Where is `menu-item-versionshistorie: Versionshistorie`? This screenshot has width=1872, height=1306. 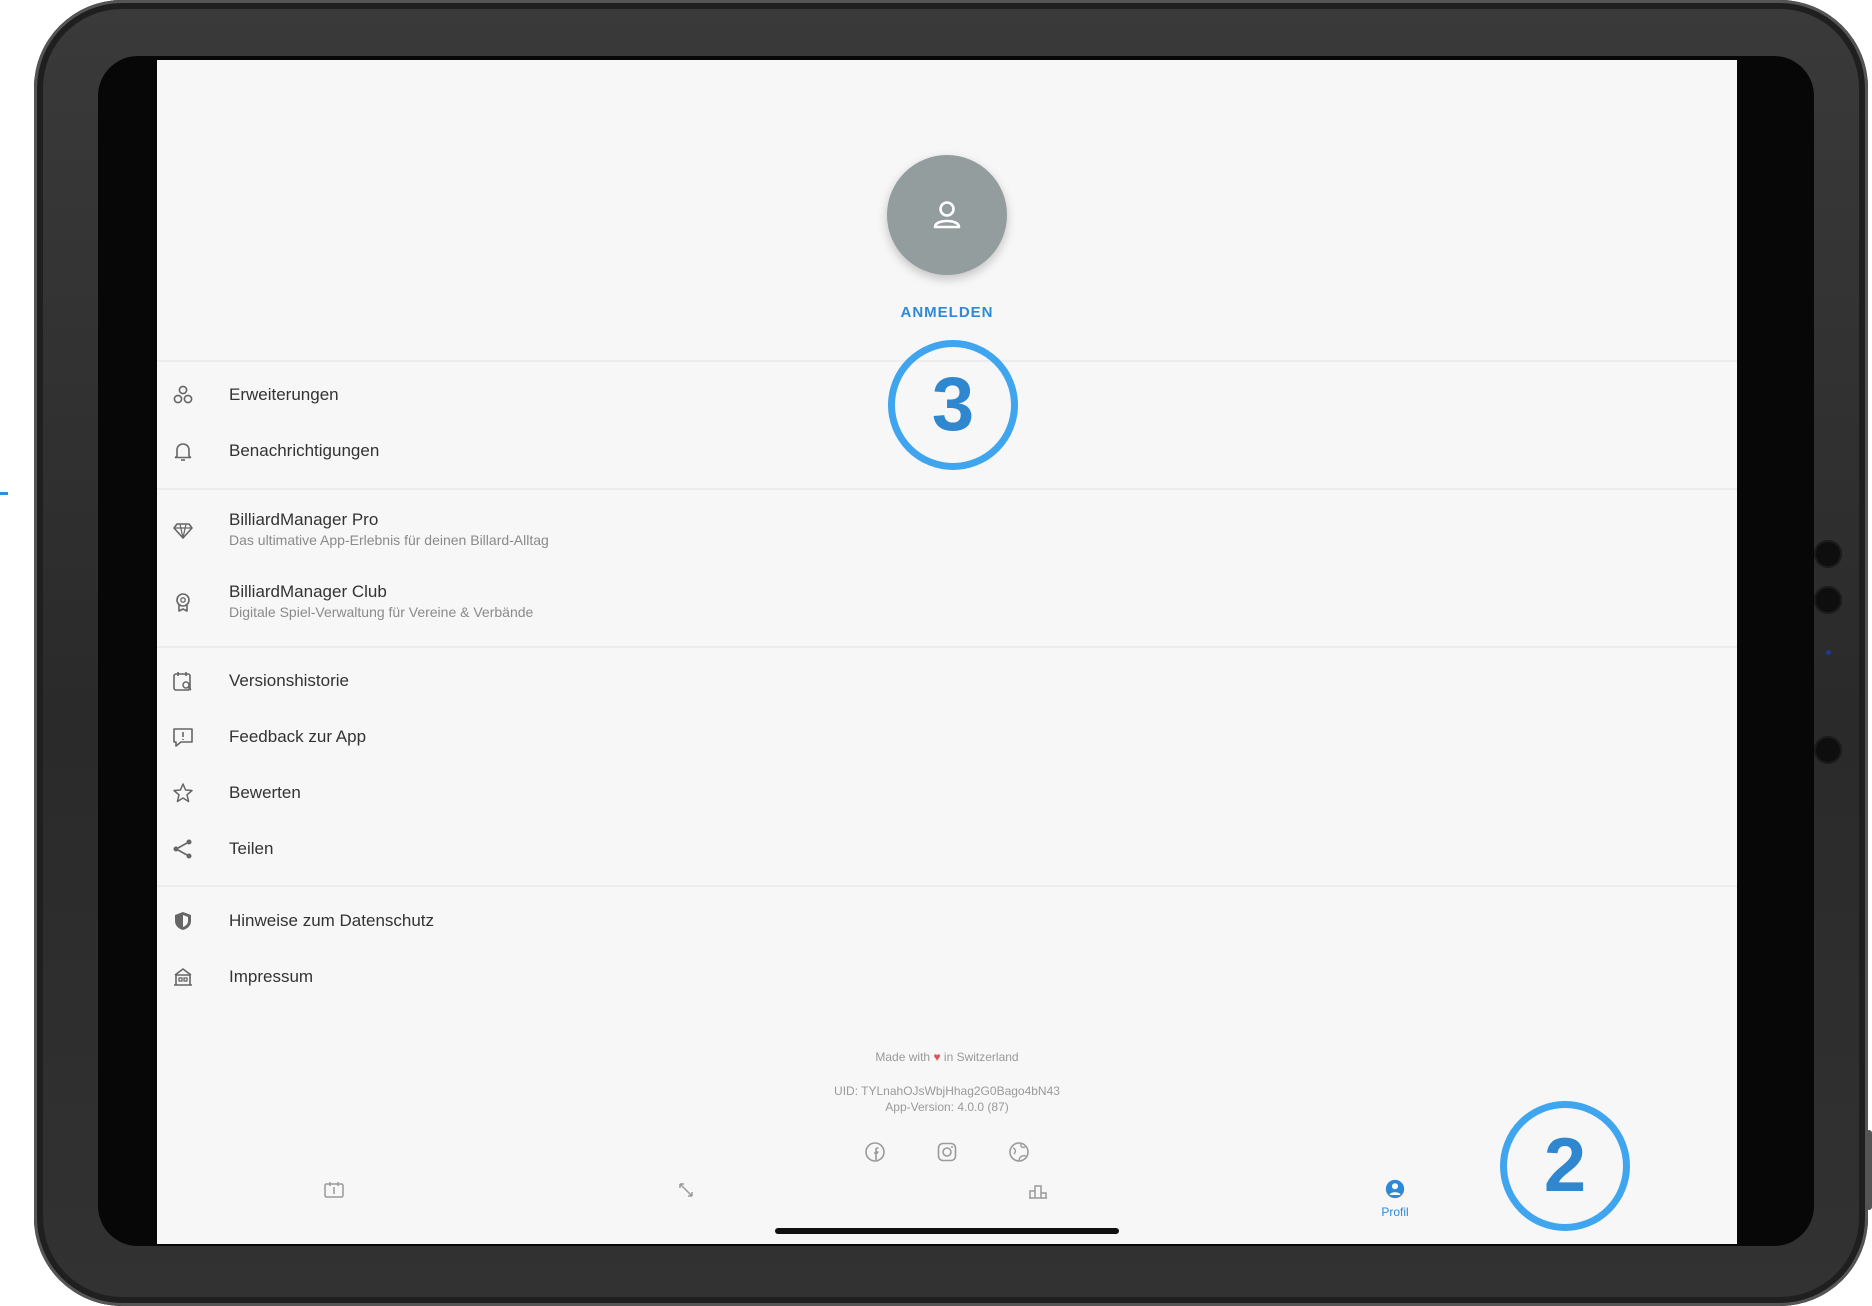 menu-item-versionshistorie: Versionshistorie is located at coordinates (947, 681).